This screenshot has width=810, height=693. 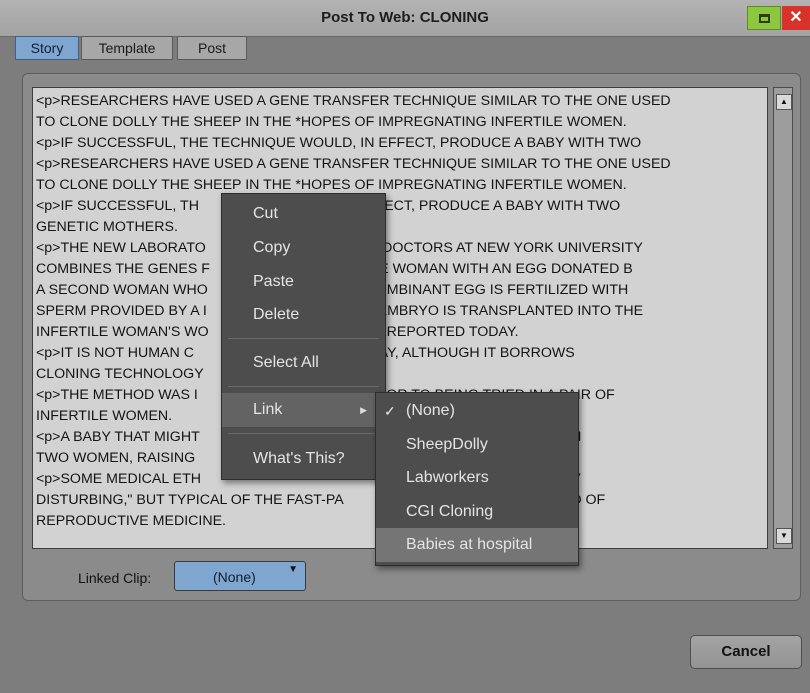 I want to click on menu-item-label: Cut, so click(x=265, y=213).